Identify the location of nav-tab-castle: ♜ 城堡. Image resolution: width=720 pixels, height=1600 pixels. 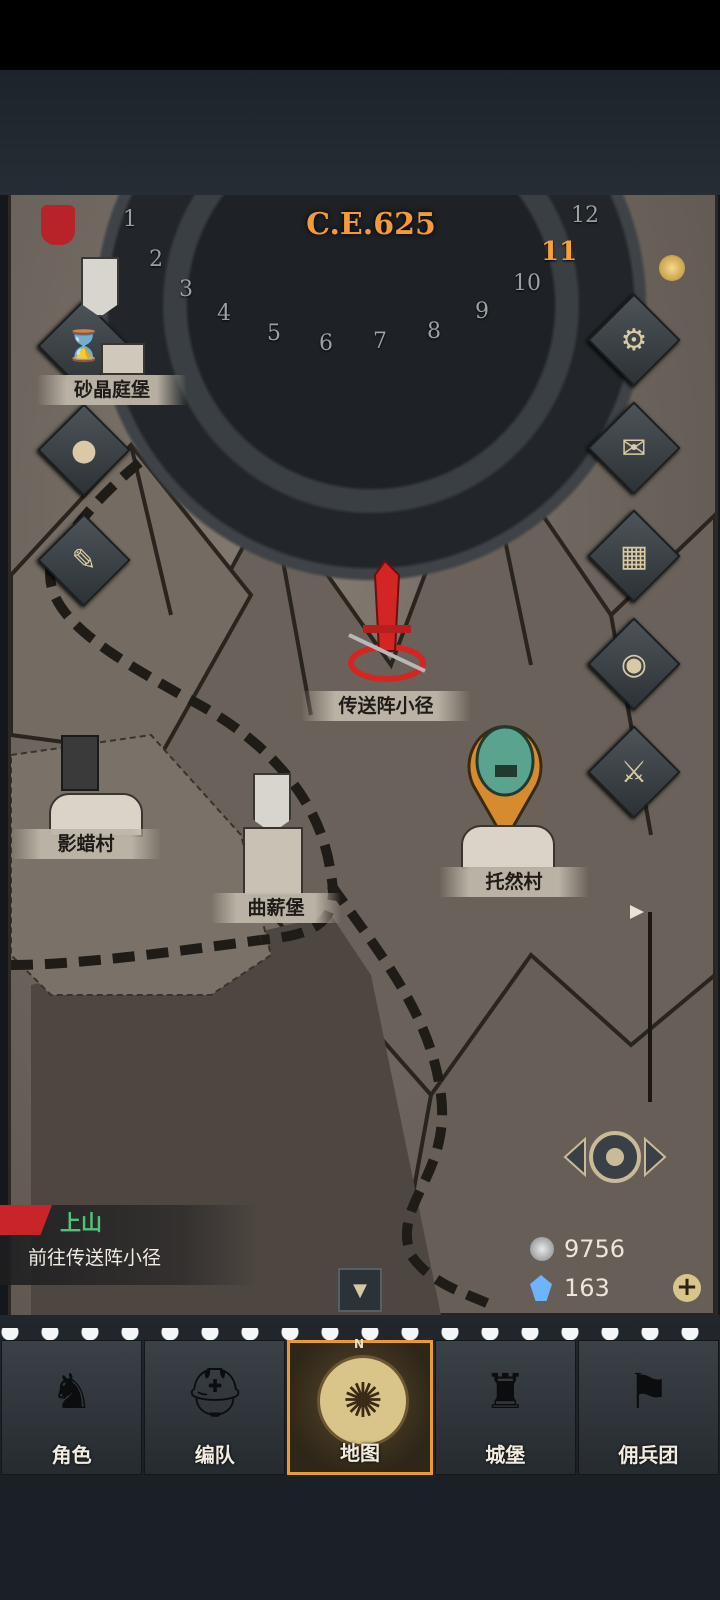
(505, 1407).